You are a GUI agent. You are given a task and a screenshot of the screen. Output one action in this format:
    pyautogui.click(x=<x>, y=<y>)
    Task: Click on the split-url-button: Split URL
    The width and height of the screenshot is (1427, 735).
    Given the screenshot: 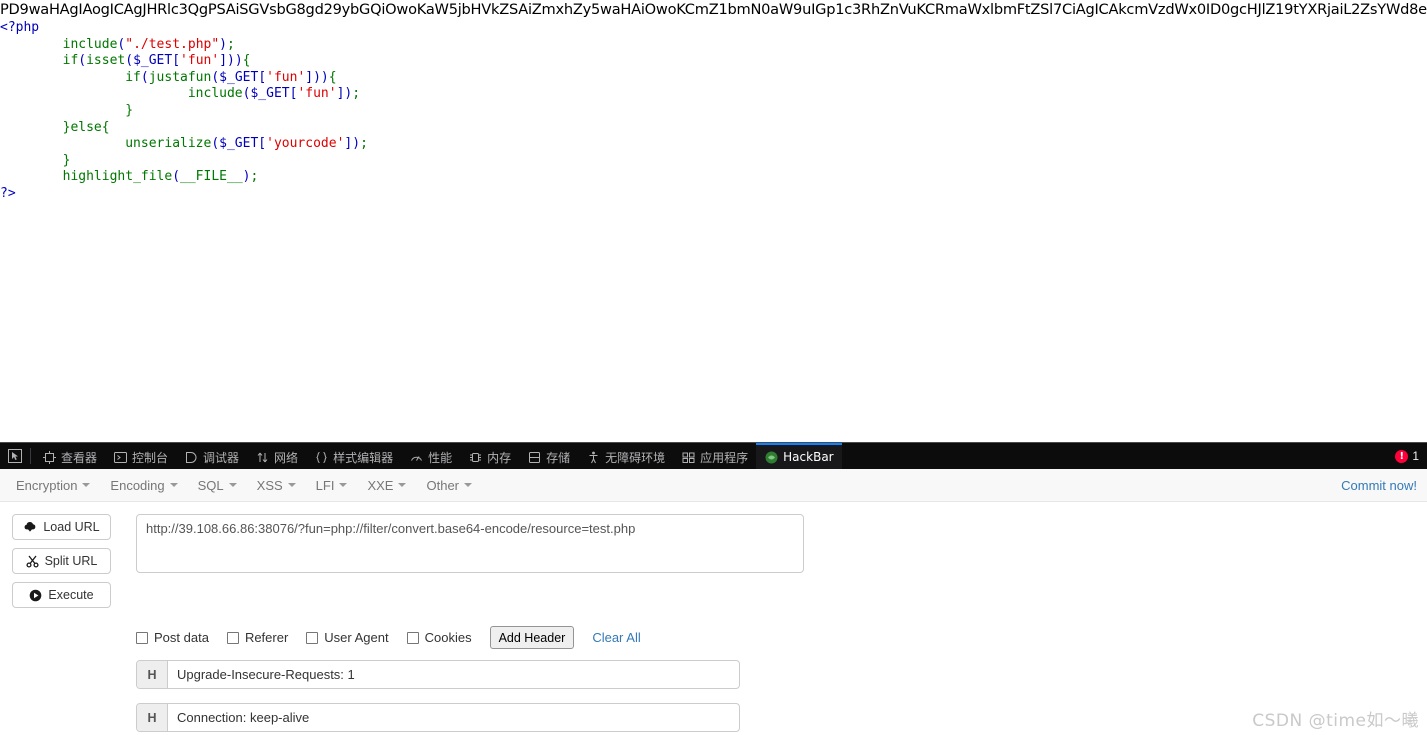 What is the action you would take?
    pyautogui.click(x=61, y=561)
    